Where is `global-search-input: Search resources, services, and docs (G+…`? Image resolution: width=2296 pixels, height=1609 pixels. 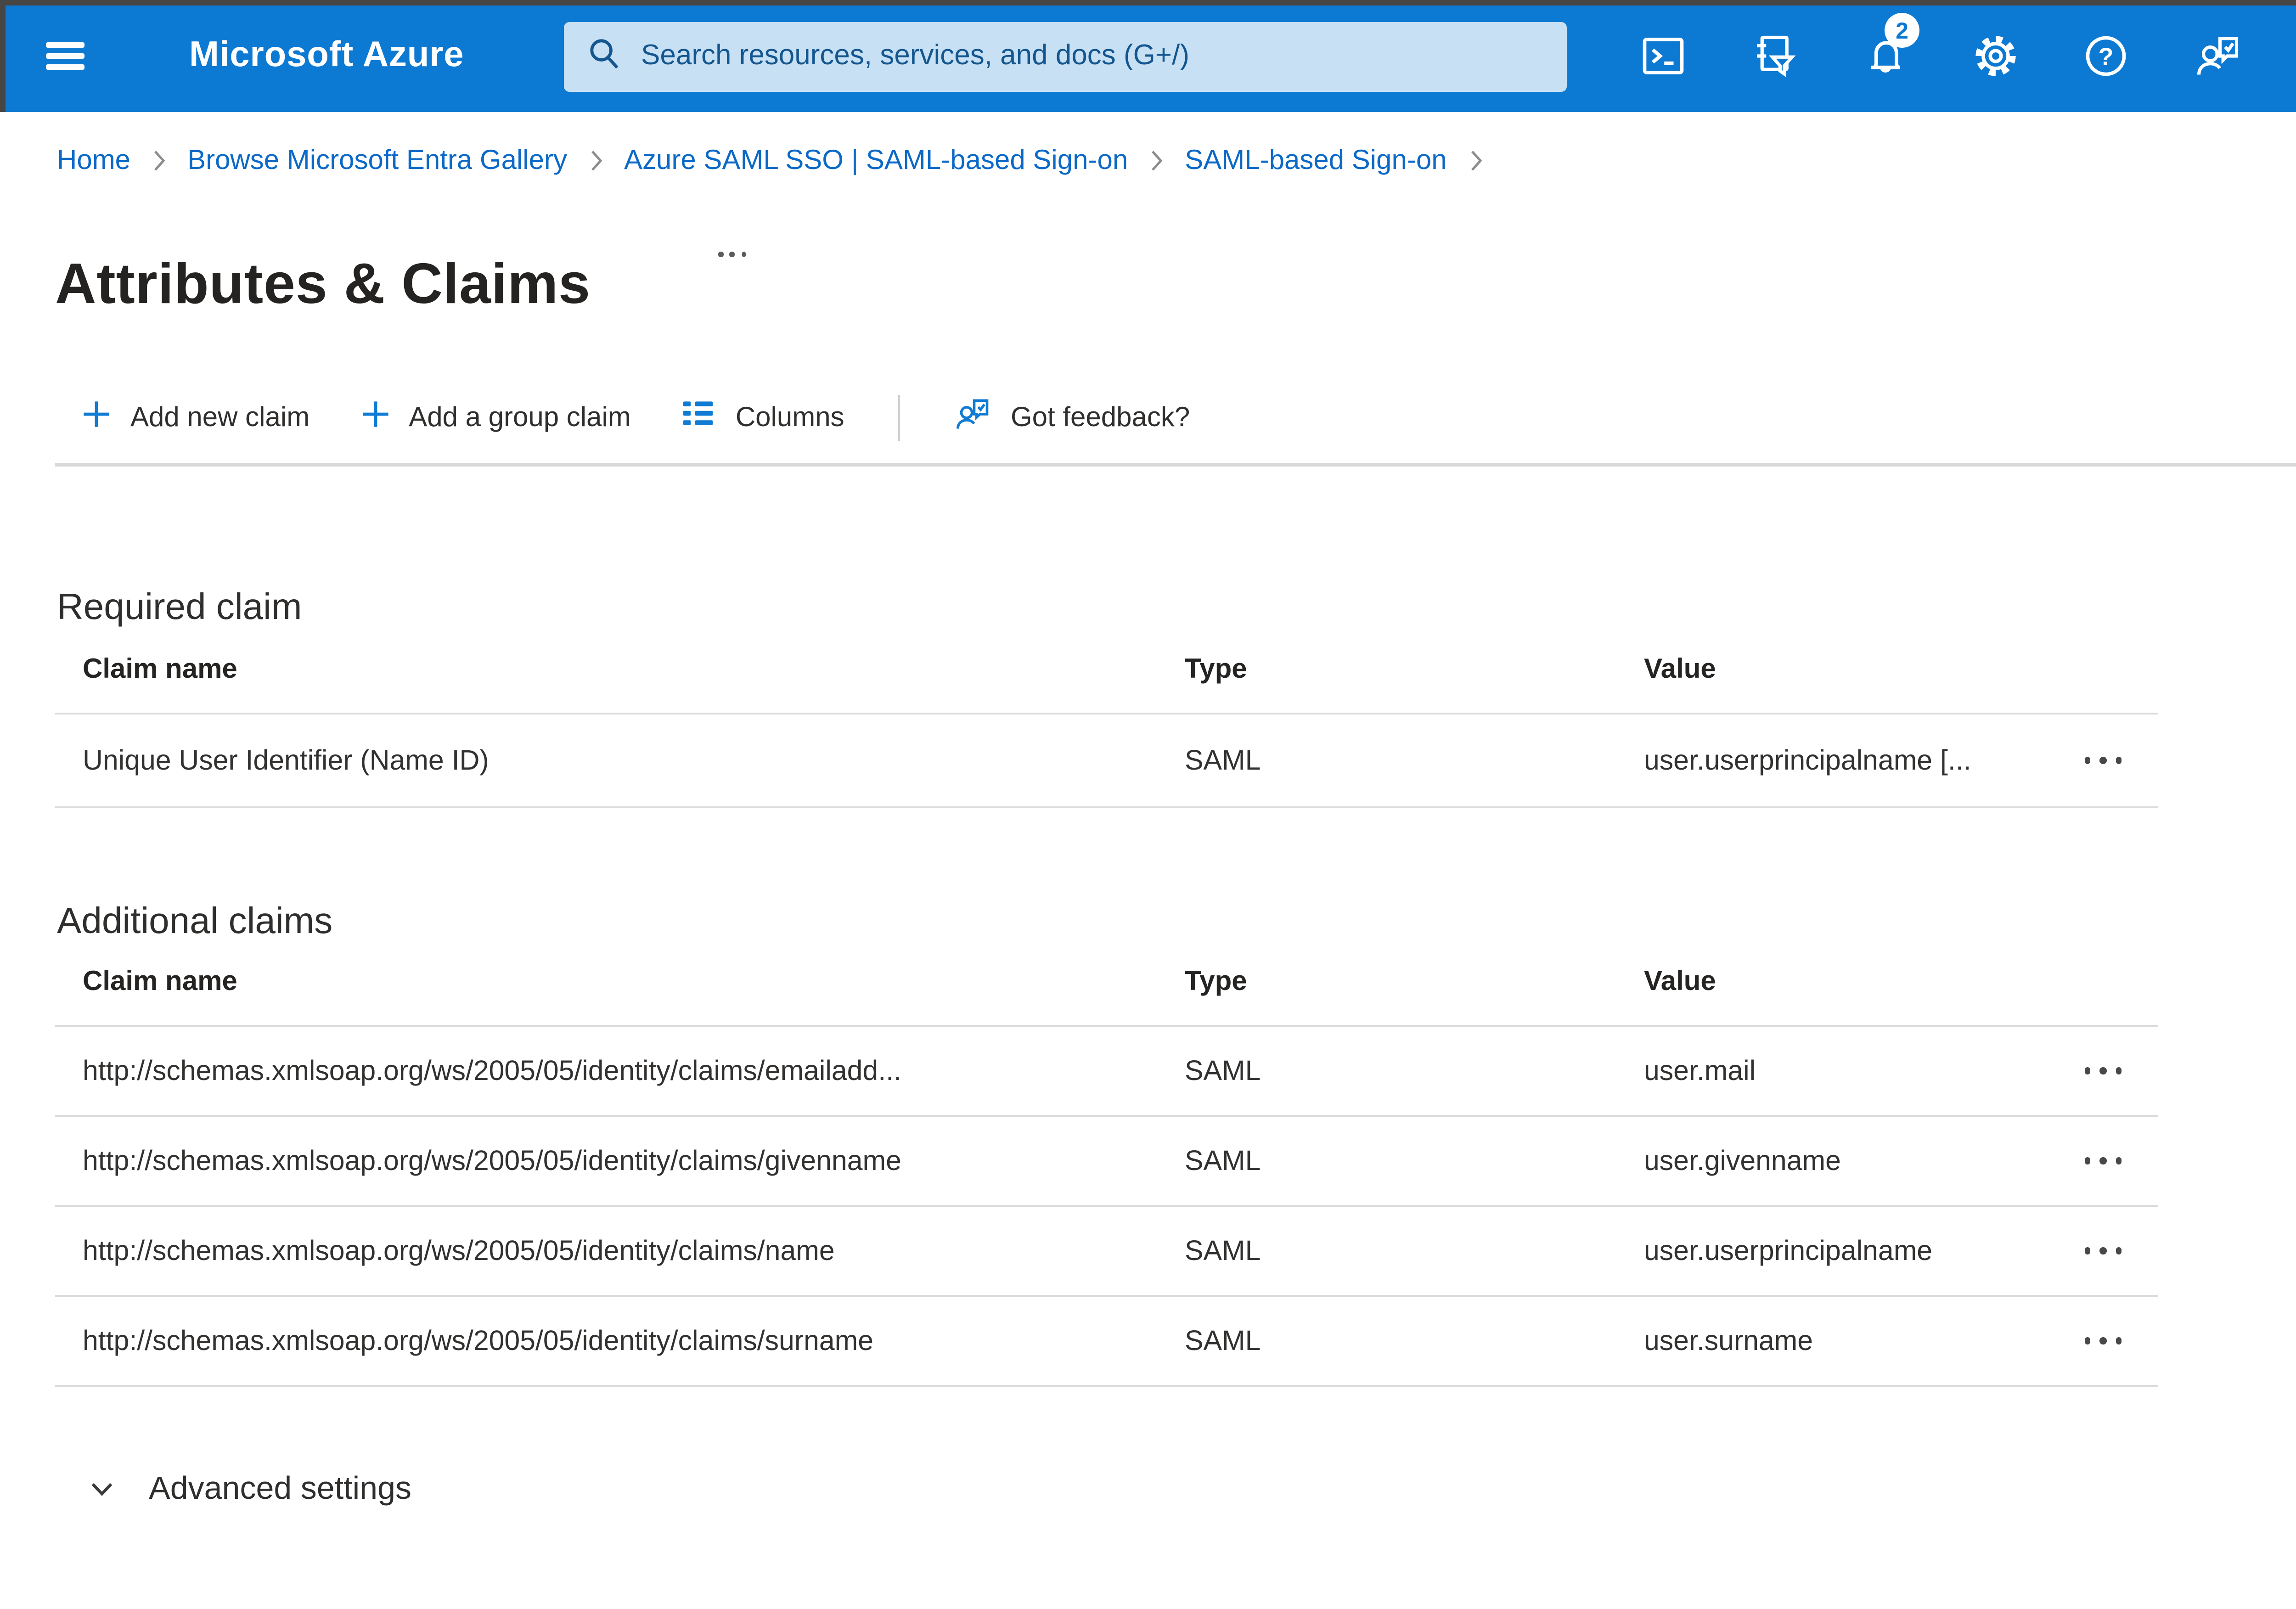 global-search-input: Search resources, services, and docs (G+… is located at coordinates (1065, 57).